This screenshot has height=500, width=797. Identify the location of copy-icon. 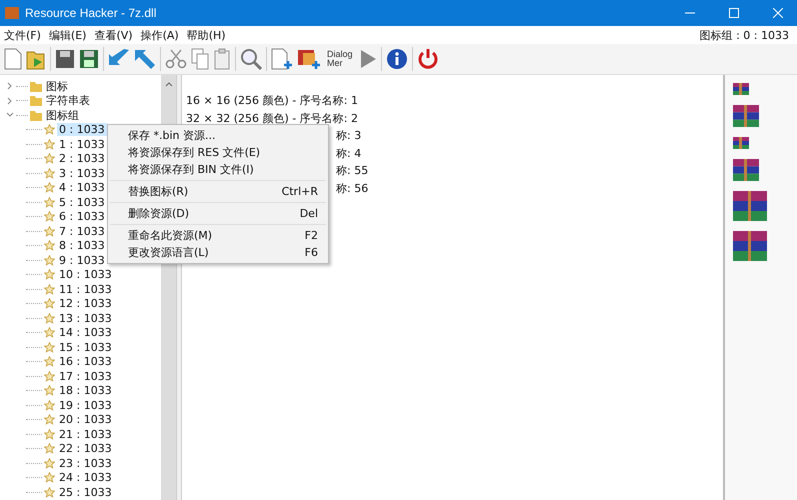
(200, 59).